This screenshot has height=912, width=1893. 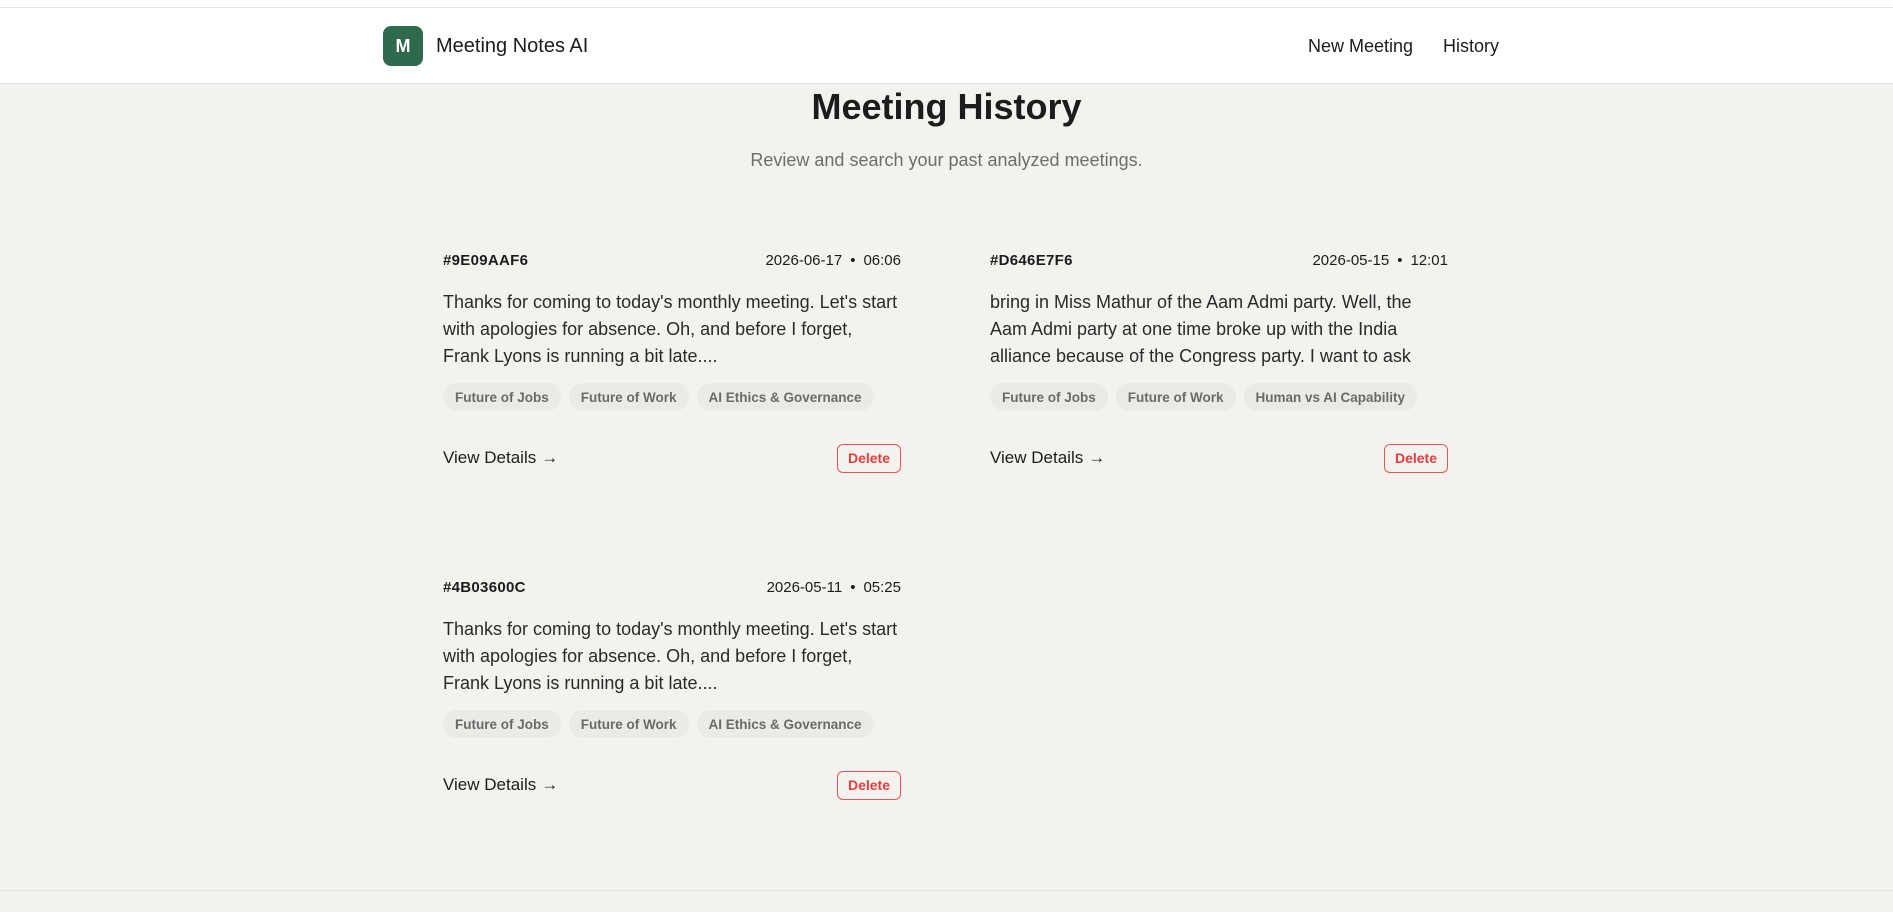 I want to click on meeting-datetime: 2026-05-15 • 12:01, so click(x=1380, y=260).